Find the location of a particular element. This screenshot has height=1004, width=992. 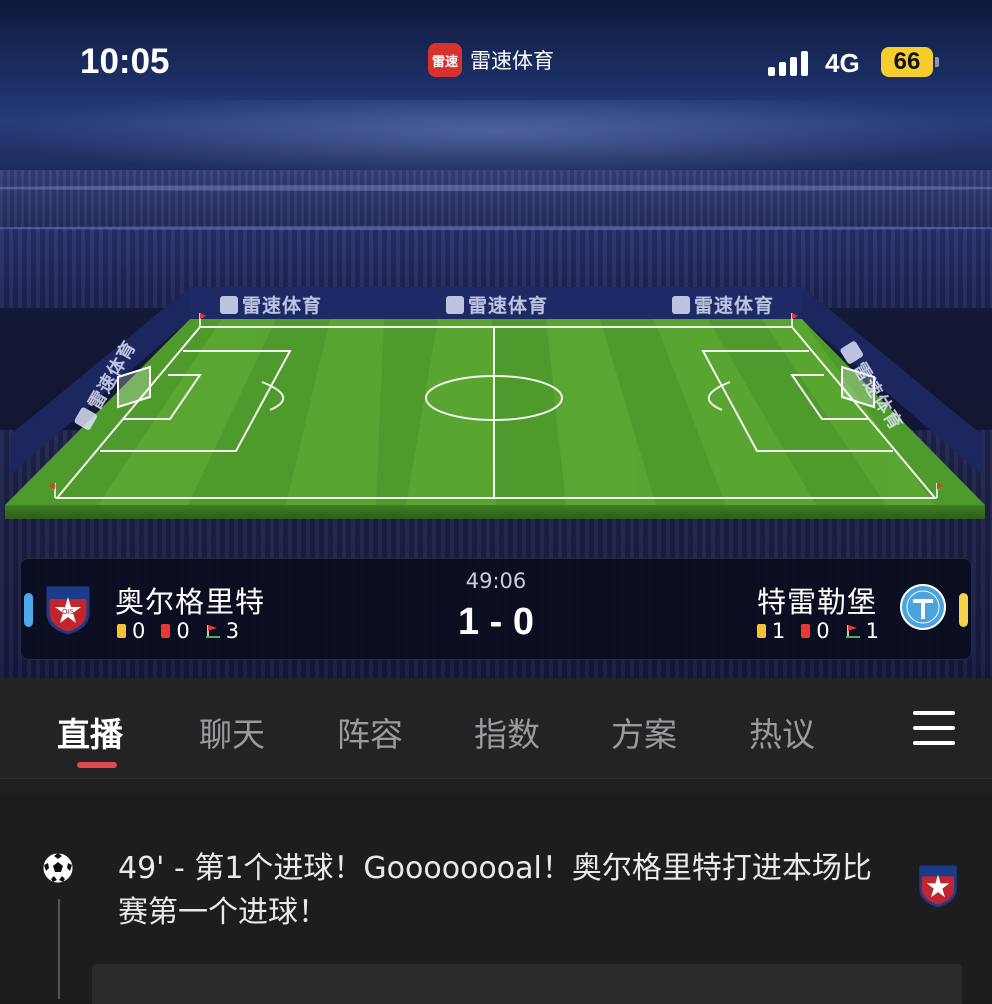

signal-icon is located at coordinates (788, 63).